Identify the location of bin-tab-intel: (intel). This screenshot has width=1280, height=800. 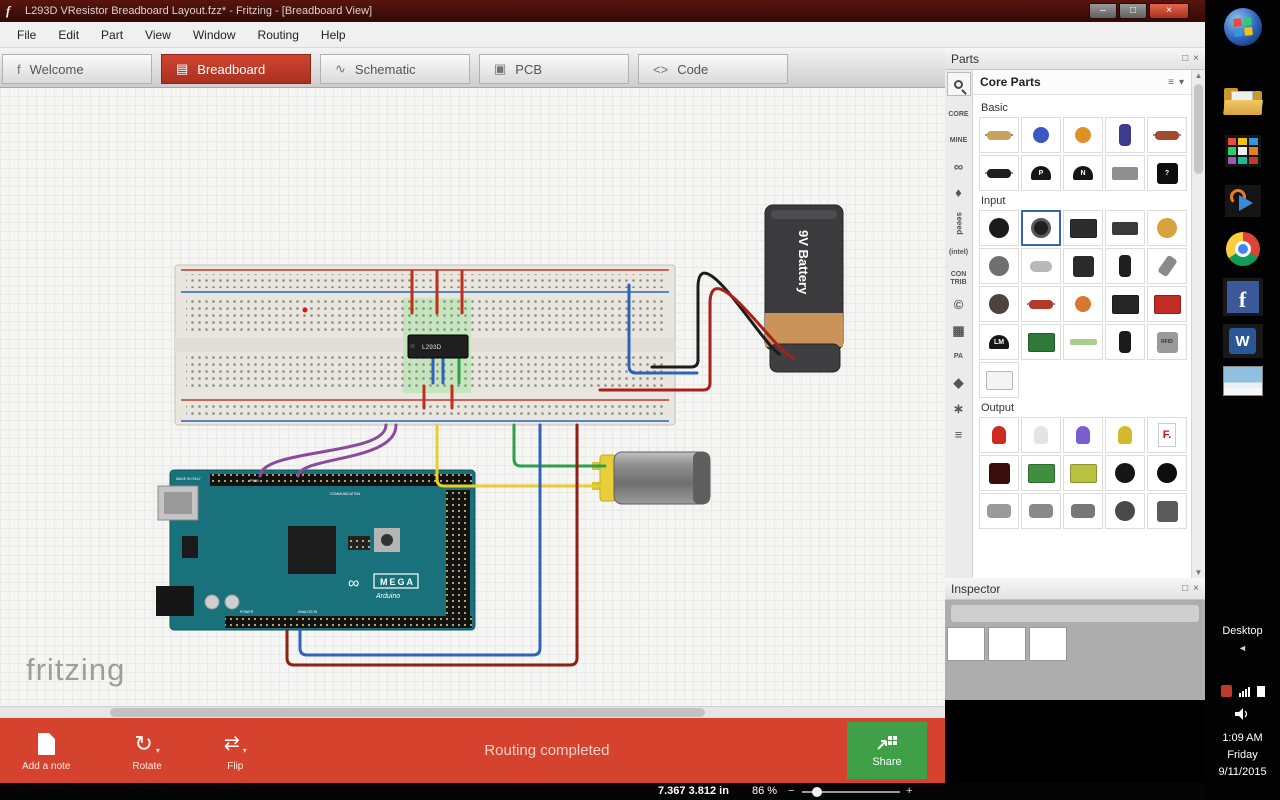
(959, 253).